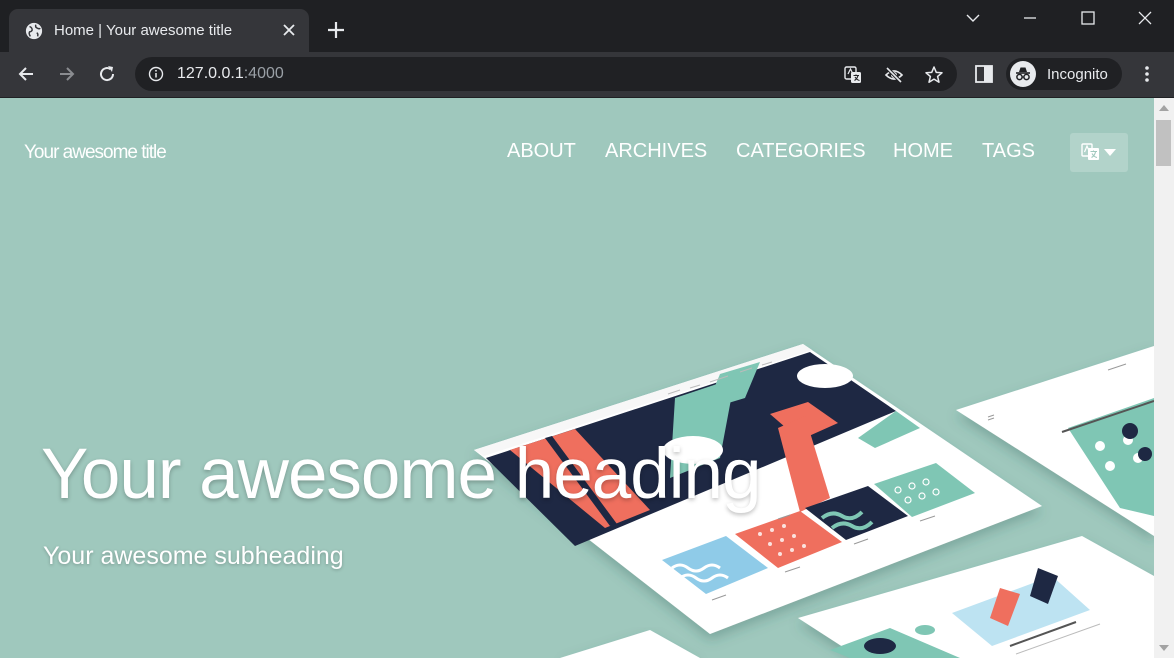 The height and width of the screenshot is (658, 1174). I want to click on site-info-icon, so click(156, 74).